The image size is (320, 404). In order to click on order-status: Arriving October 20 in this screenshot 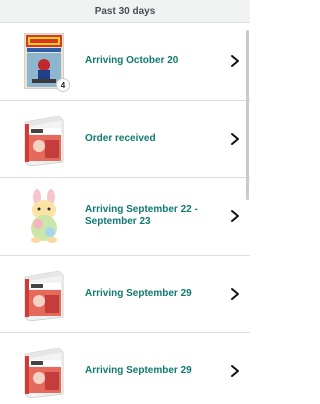, I will do `click(132, 61)`.